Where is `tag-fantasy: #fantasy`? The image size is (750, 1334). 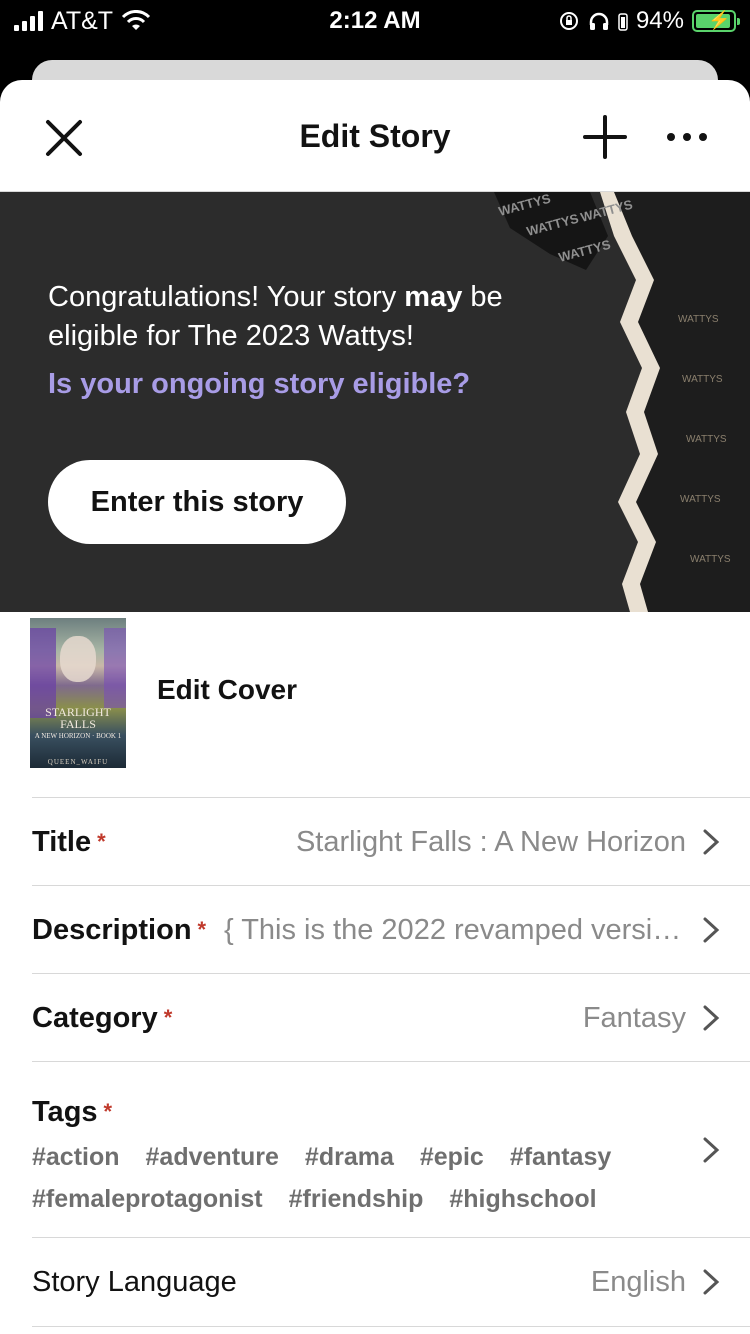 tag-fantasy: #fantasy is located at coordinates (560, 1157).